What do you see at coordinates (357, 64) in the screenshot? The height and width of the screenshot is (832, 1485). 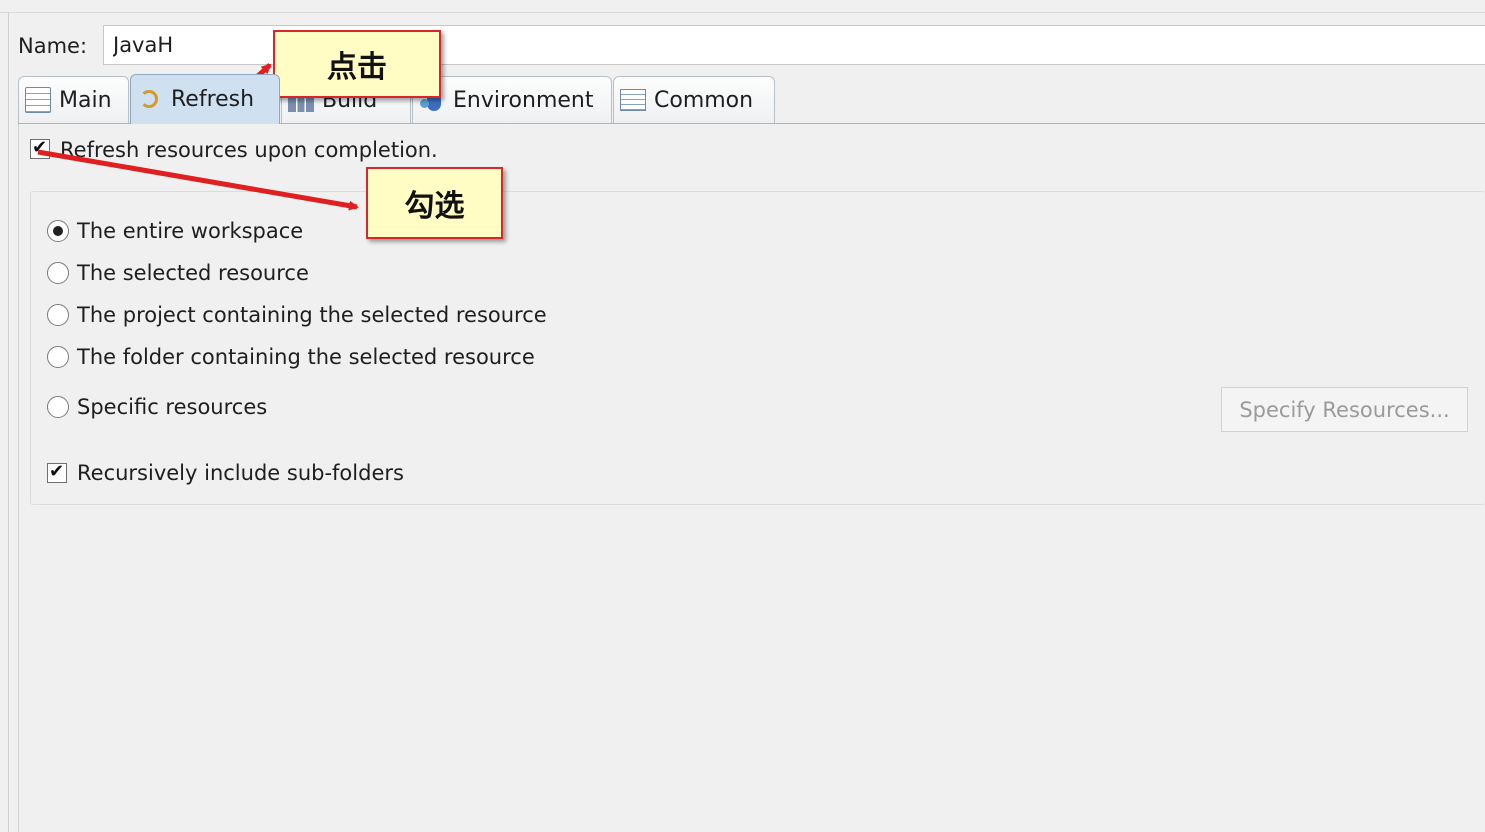 I see `callout-click: 点击` at bounding box center [357, 64].